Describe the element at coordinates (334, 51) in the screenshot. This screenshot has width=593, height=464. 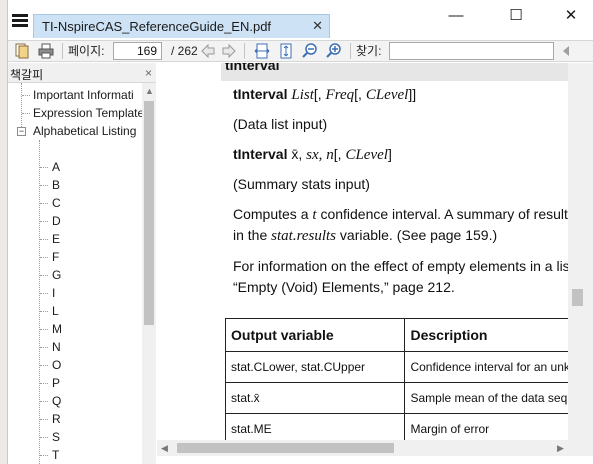
I see `zoom-in-icon` at that location.